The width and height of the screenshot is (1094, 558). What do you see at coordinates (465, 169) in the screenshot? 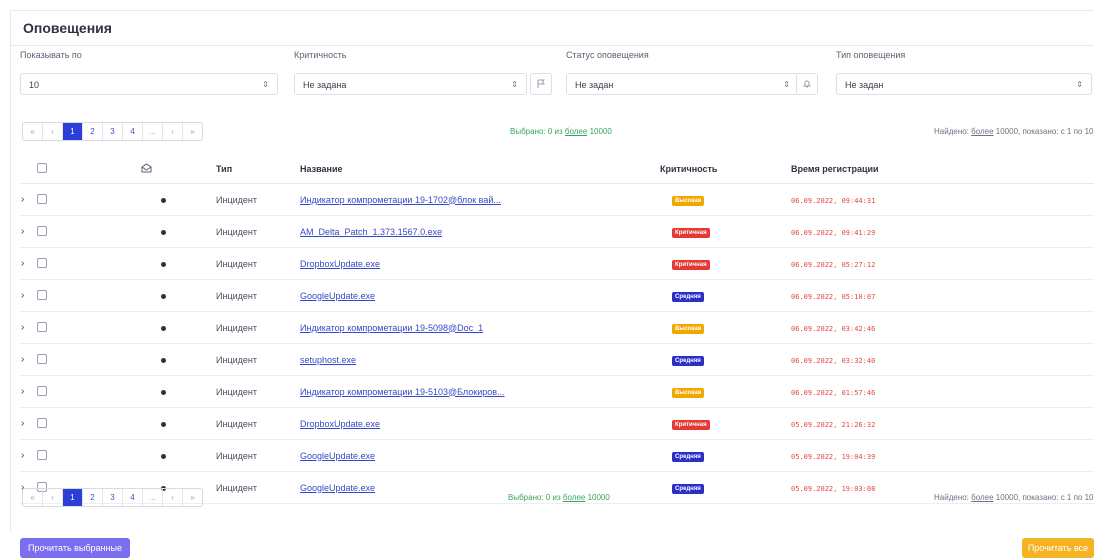
I see `column-name: Название` at bounding box center [465, 169].